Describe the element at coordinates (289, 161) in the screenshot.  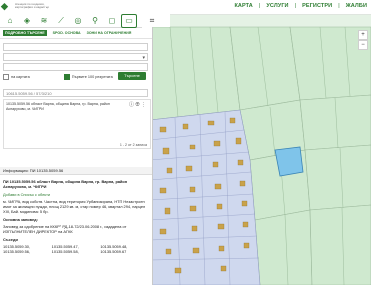
I see `selected-parcel` at that location.